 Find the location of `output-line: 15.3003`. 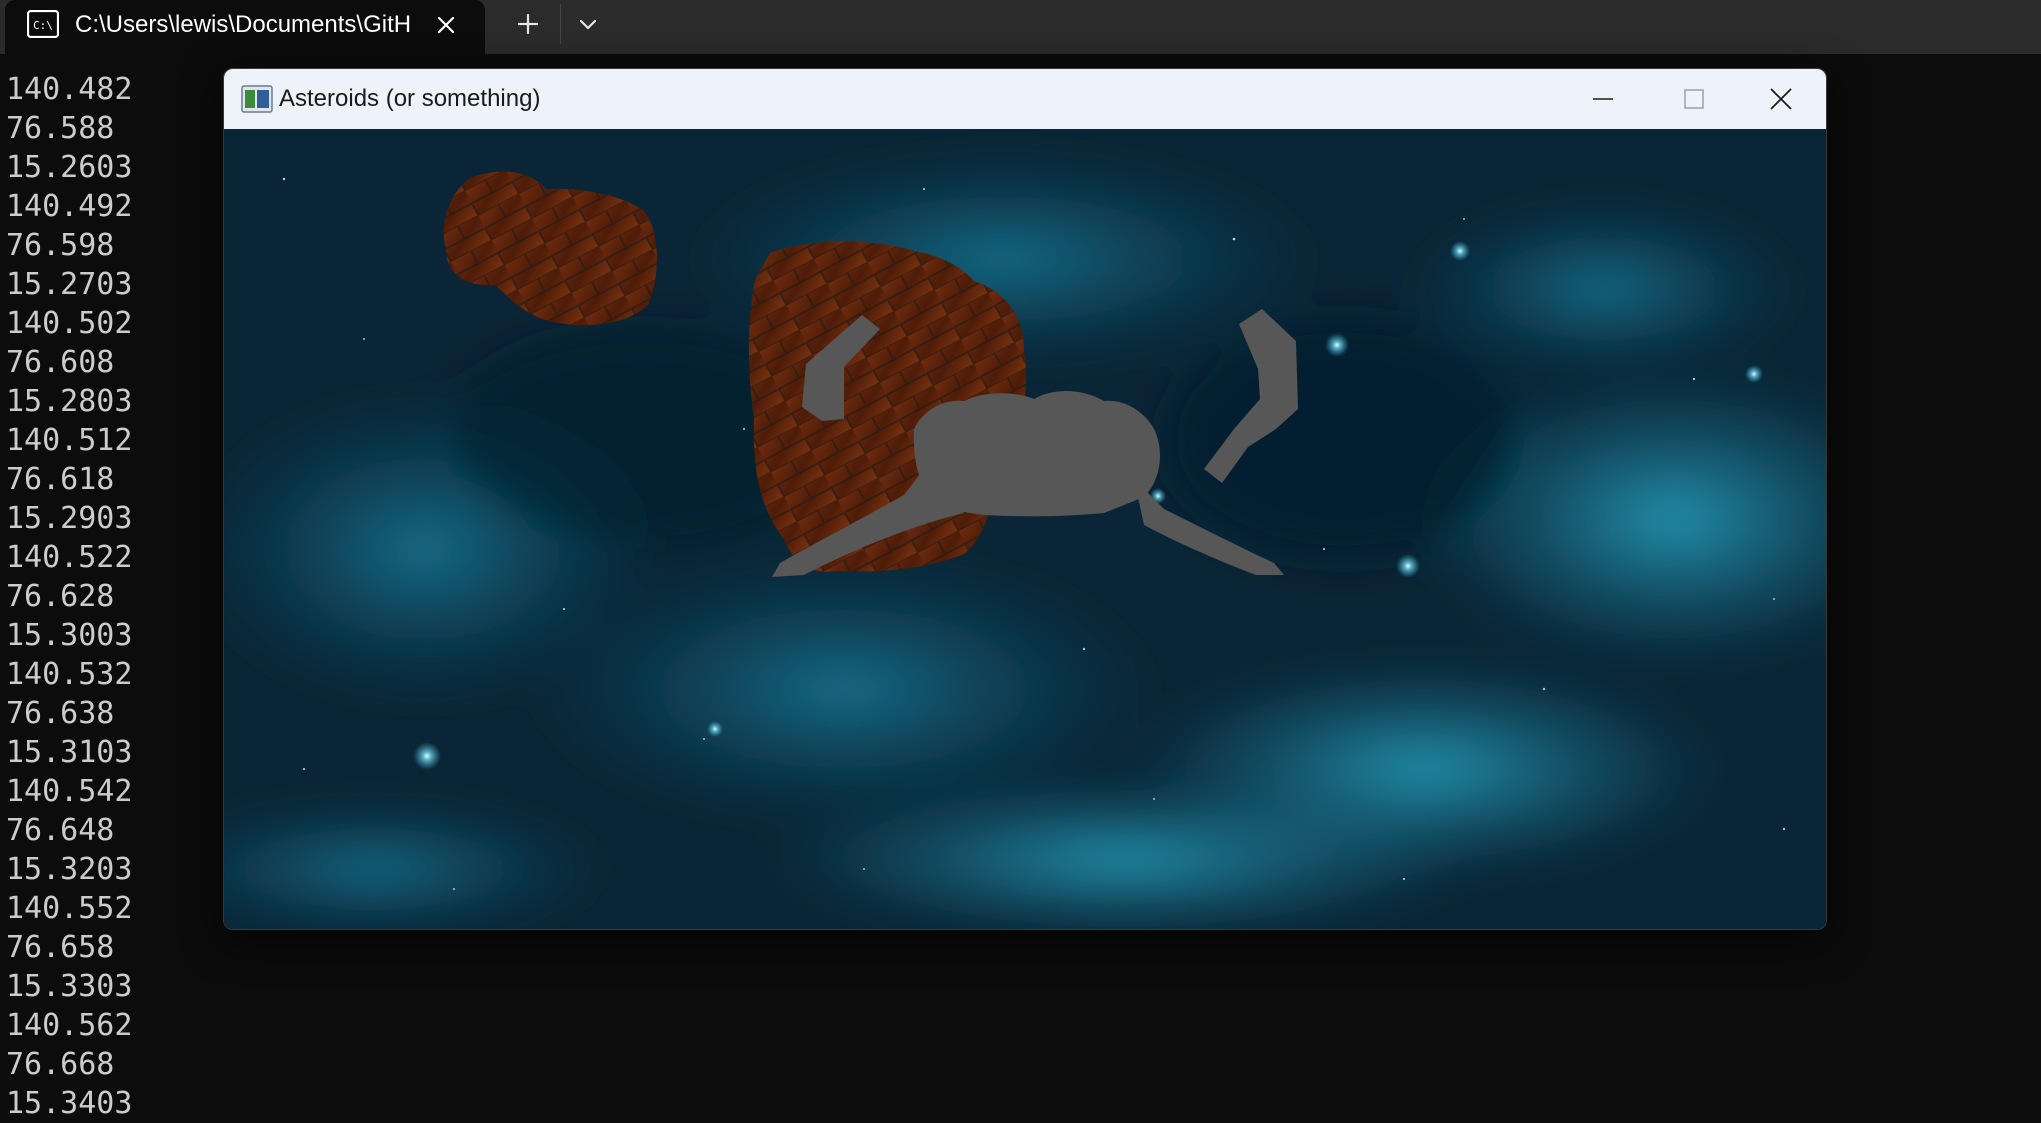

output-line: 15.3003 is located at coordinates (69, 635).